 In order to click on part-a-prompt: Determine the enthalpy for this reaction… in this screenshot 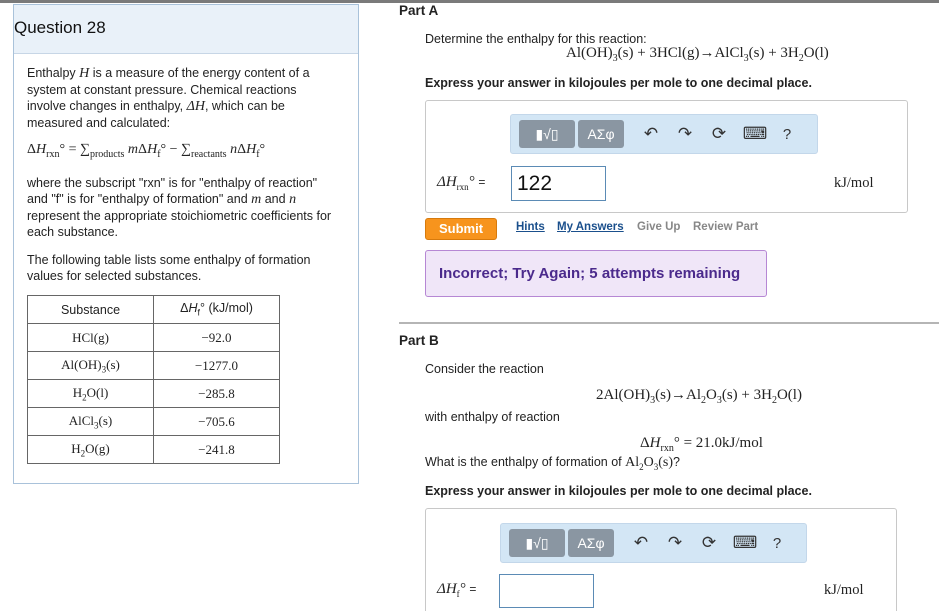, I will do `click(536, 39)`.